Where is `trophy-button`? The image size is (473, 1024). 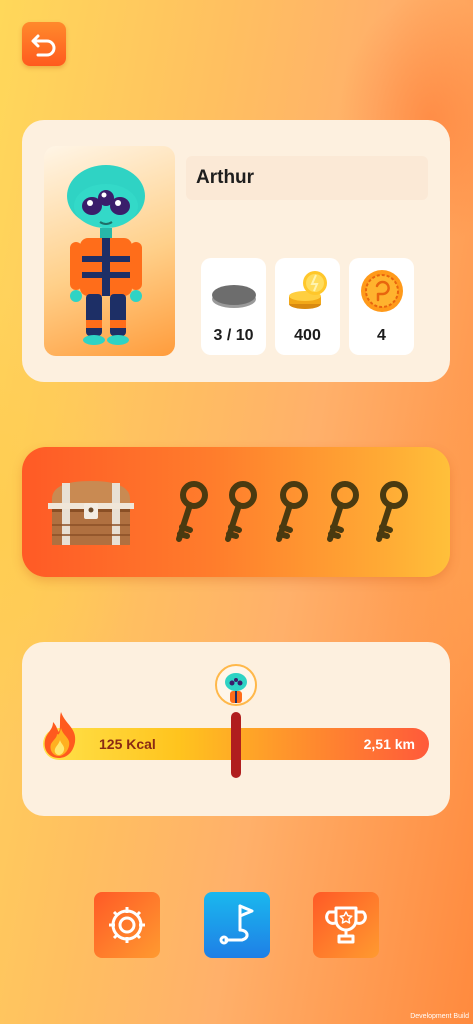
trophy-button is located at coordinates (346, 925).